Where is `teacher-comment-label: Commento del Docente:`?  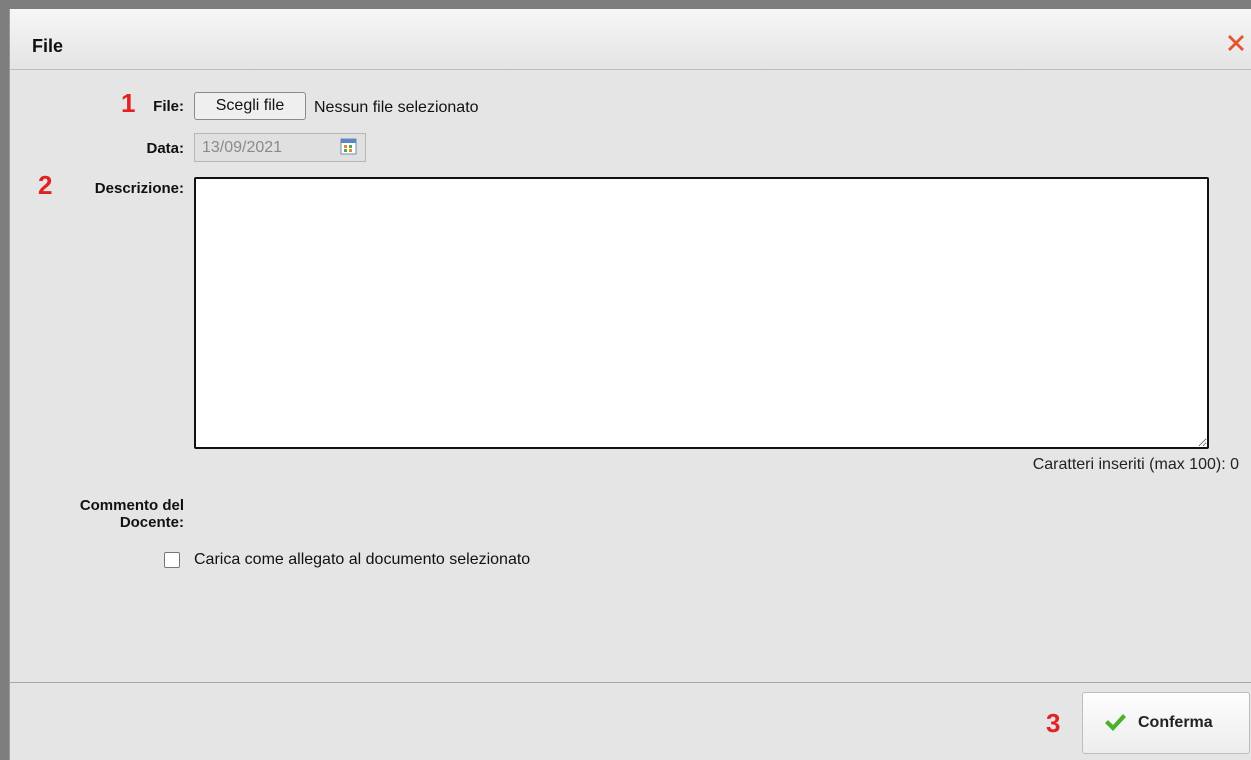
teacher-comment-label: Commento del Docente: is located at coordinates (103, 514).